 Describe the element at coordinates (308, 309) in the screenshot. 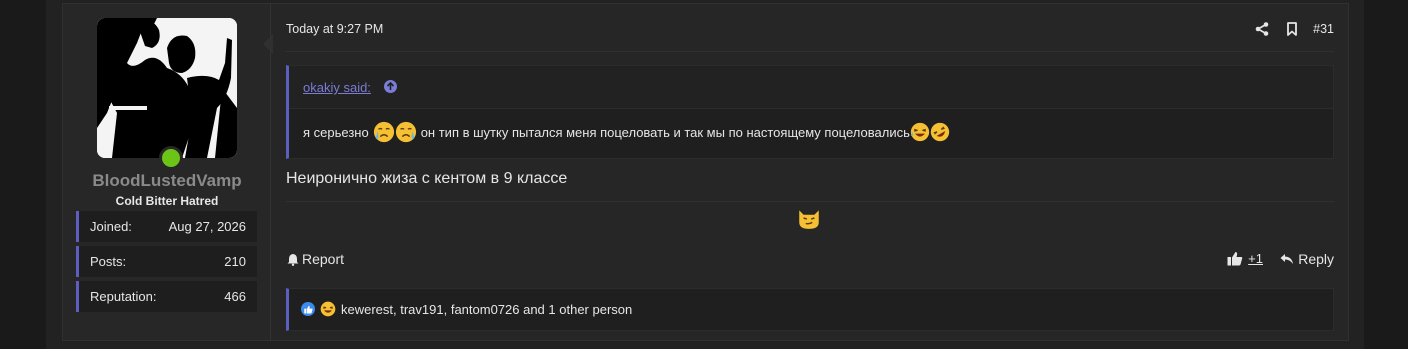

I see `like-reaction-icon` at that location.